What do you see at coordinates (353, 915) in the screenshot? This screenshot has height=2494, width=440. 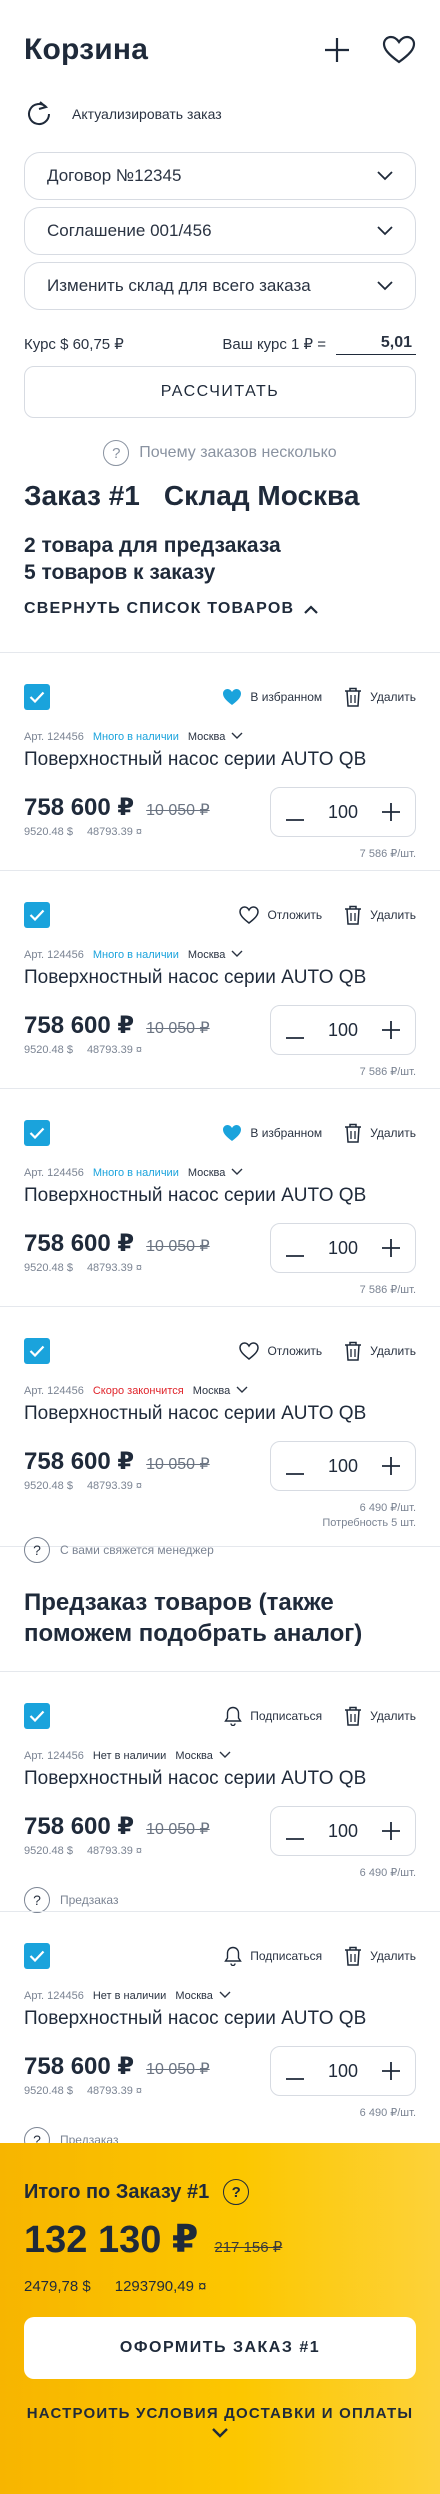 I see `trash-icon` at bounding box center [353, 915].